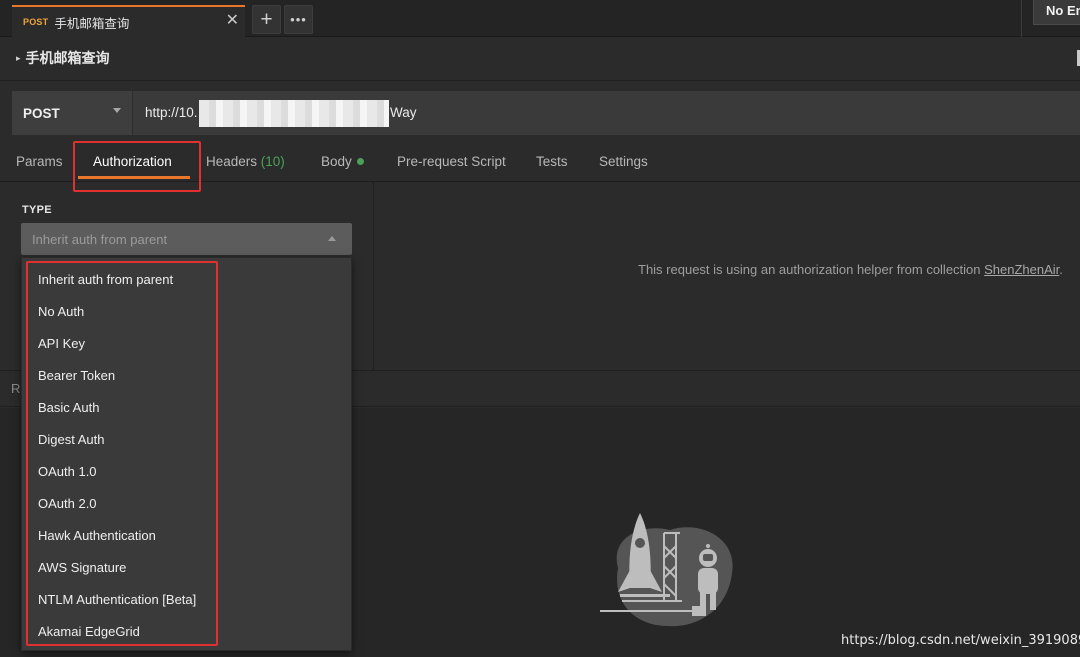  I want to click on tab-headers: Headers (10), so click(245, 161).